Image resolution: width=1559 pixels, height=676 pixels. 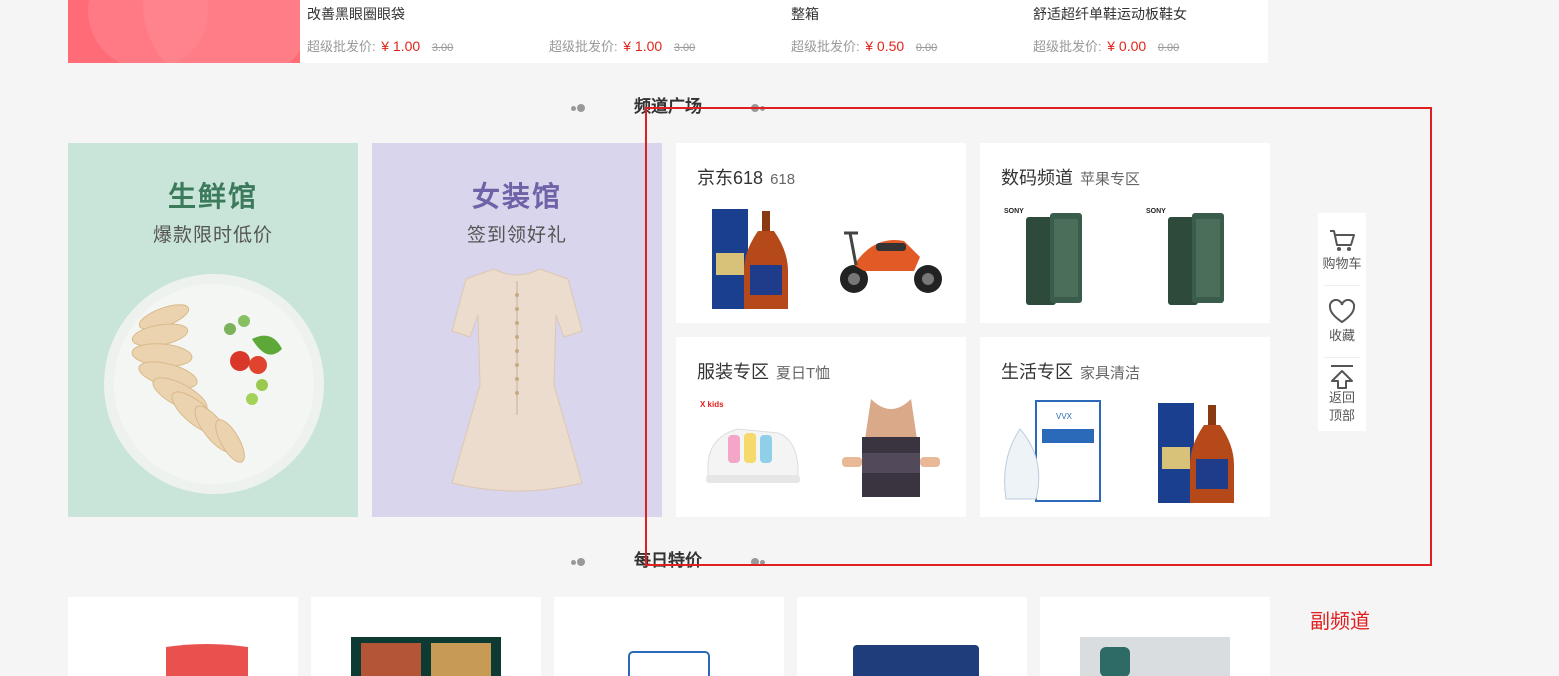 I want to click on back-to-top-label-1: 返回, so click(x=1341, y=397).